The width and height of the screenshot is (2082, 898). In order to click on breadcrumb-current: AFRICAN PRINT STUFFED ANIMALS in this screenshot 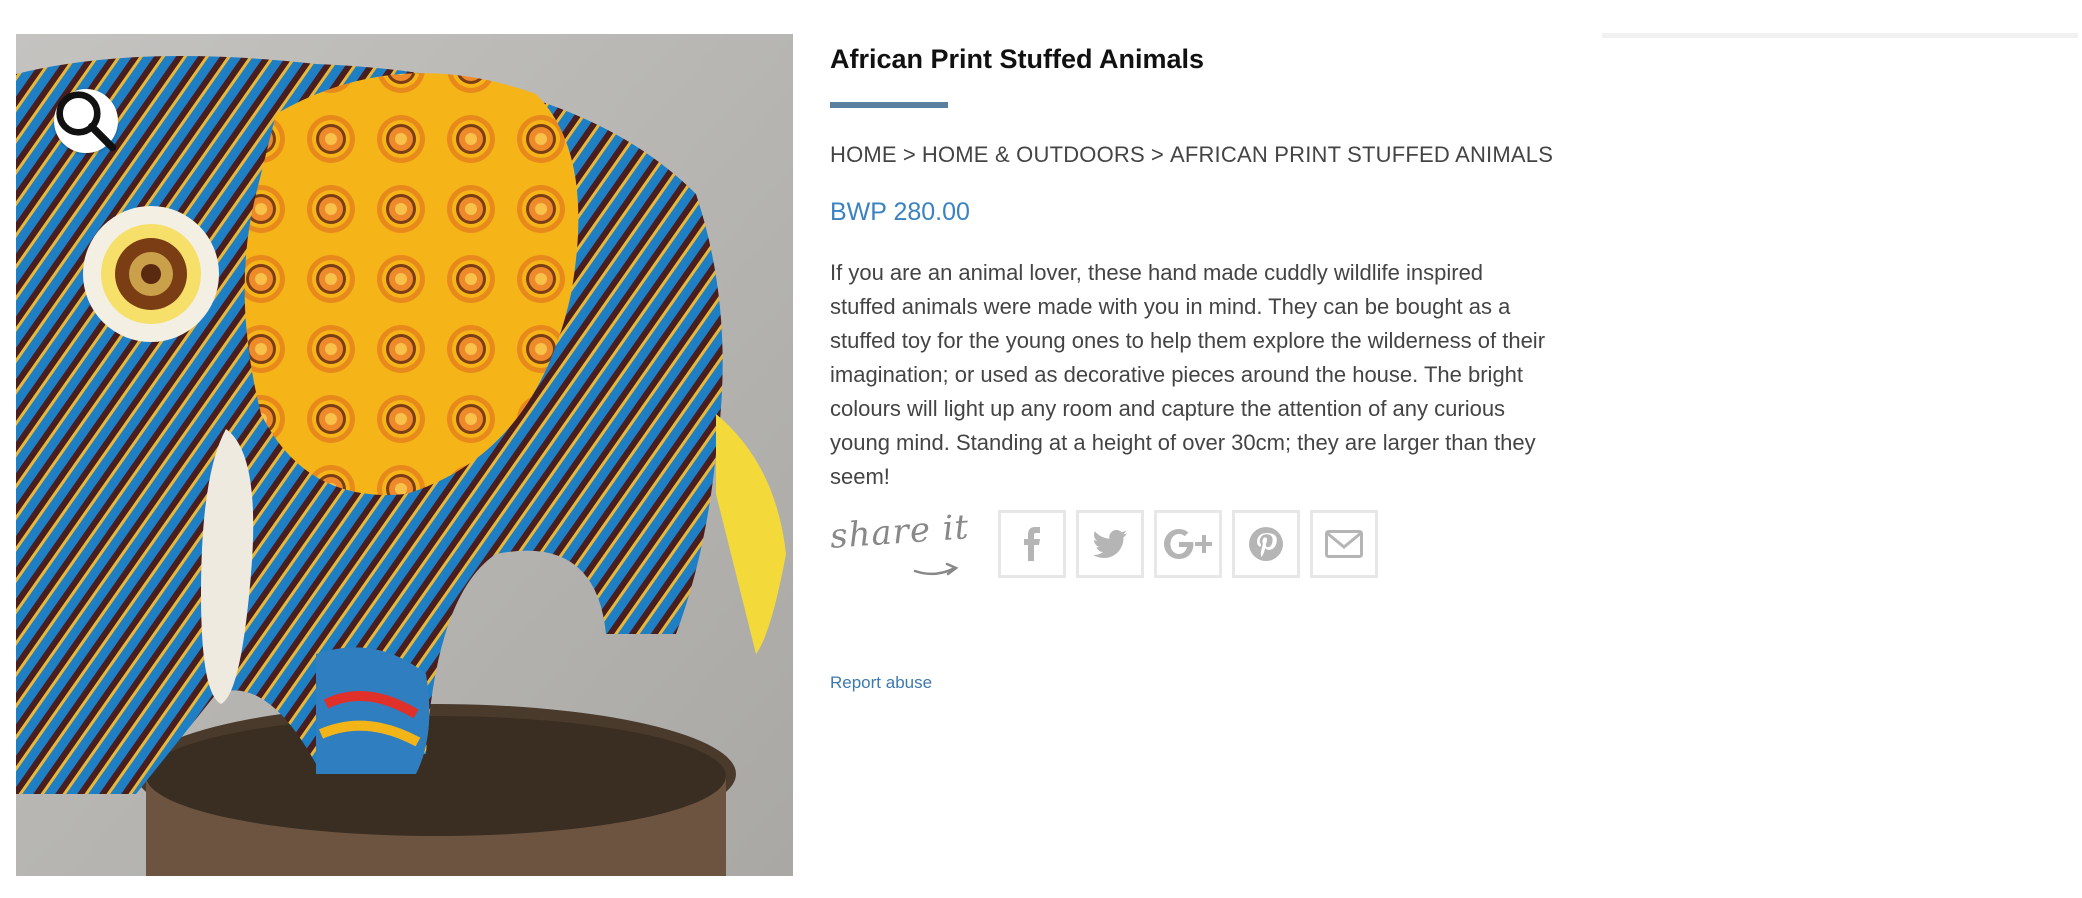, I will do `click(1361, 154)`.